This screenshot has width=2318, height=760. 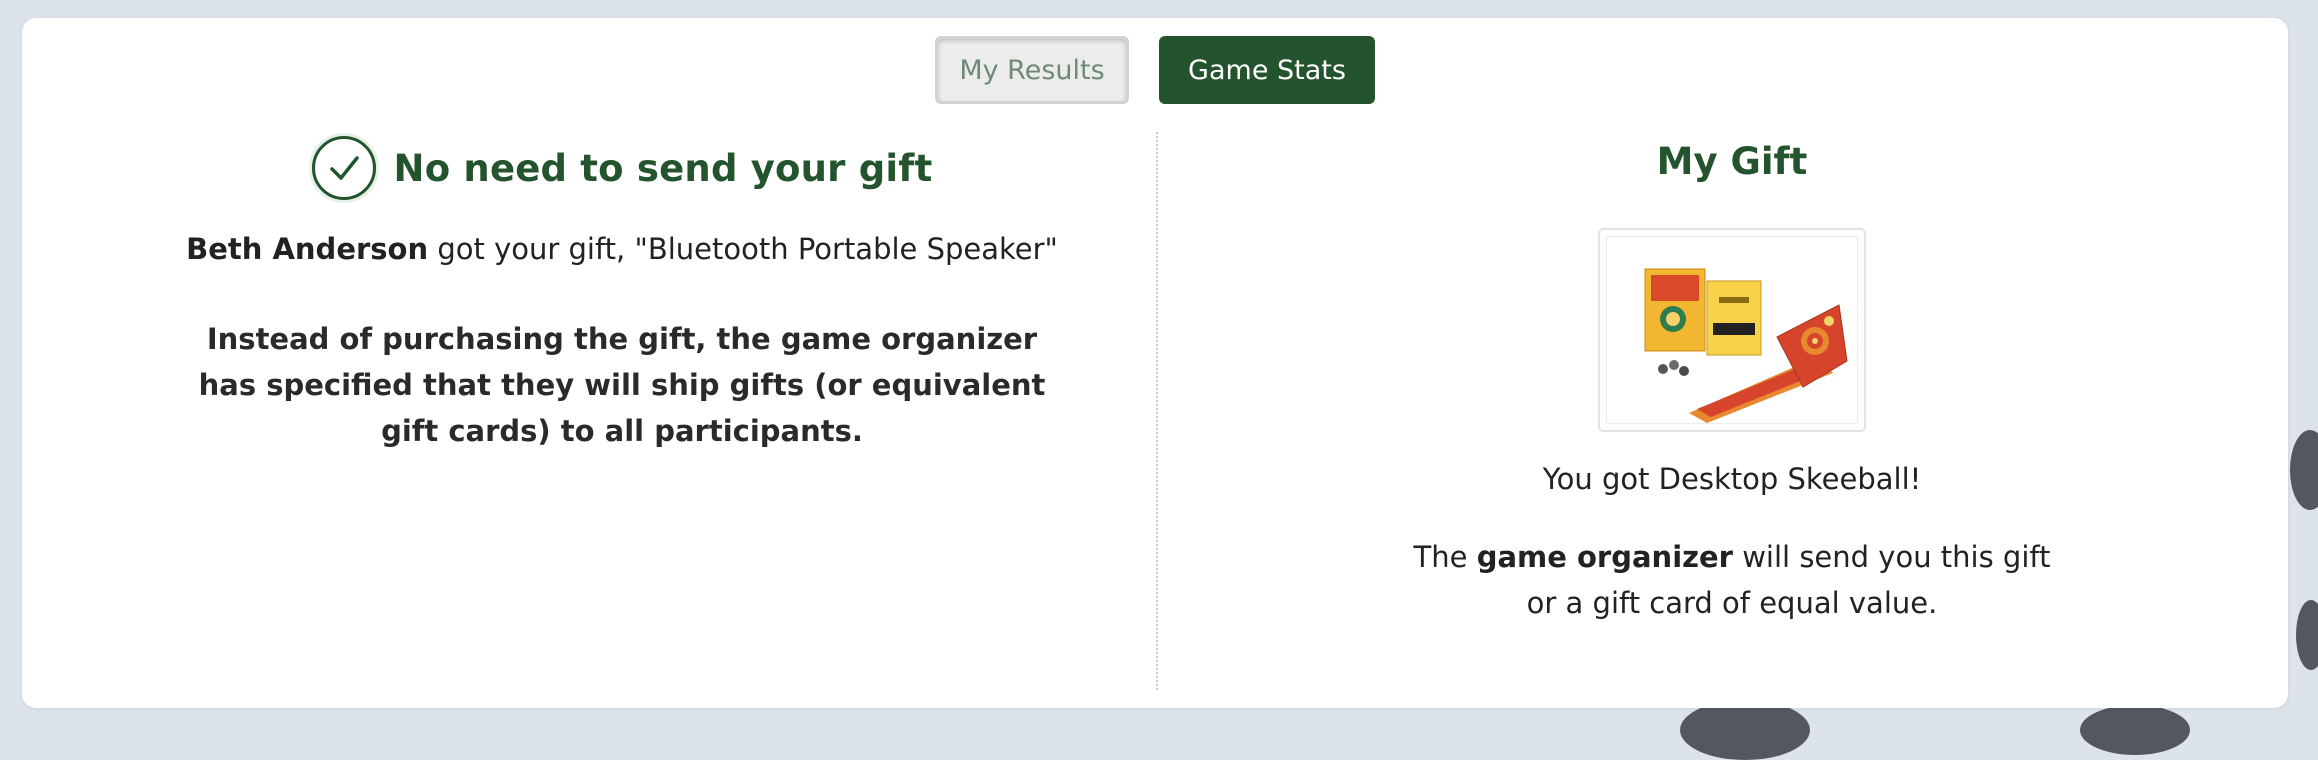 What do you see at coordinates (1032, 70) in the screenshot?
I see `tab-my-results: My Results` at bounding box center [1032, 70].